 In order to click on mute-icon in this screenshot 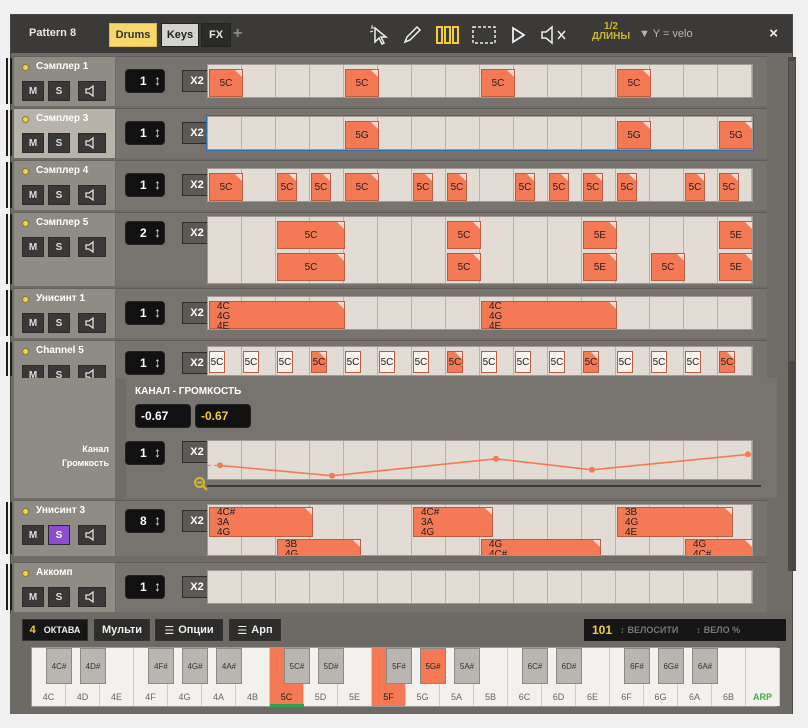, I will do `click(555, 35)`.